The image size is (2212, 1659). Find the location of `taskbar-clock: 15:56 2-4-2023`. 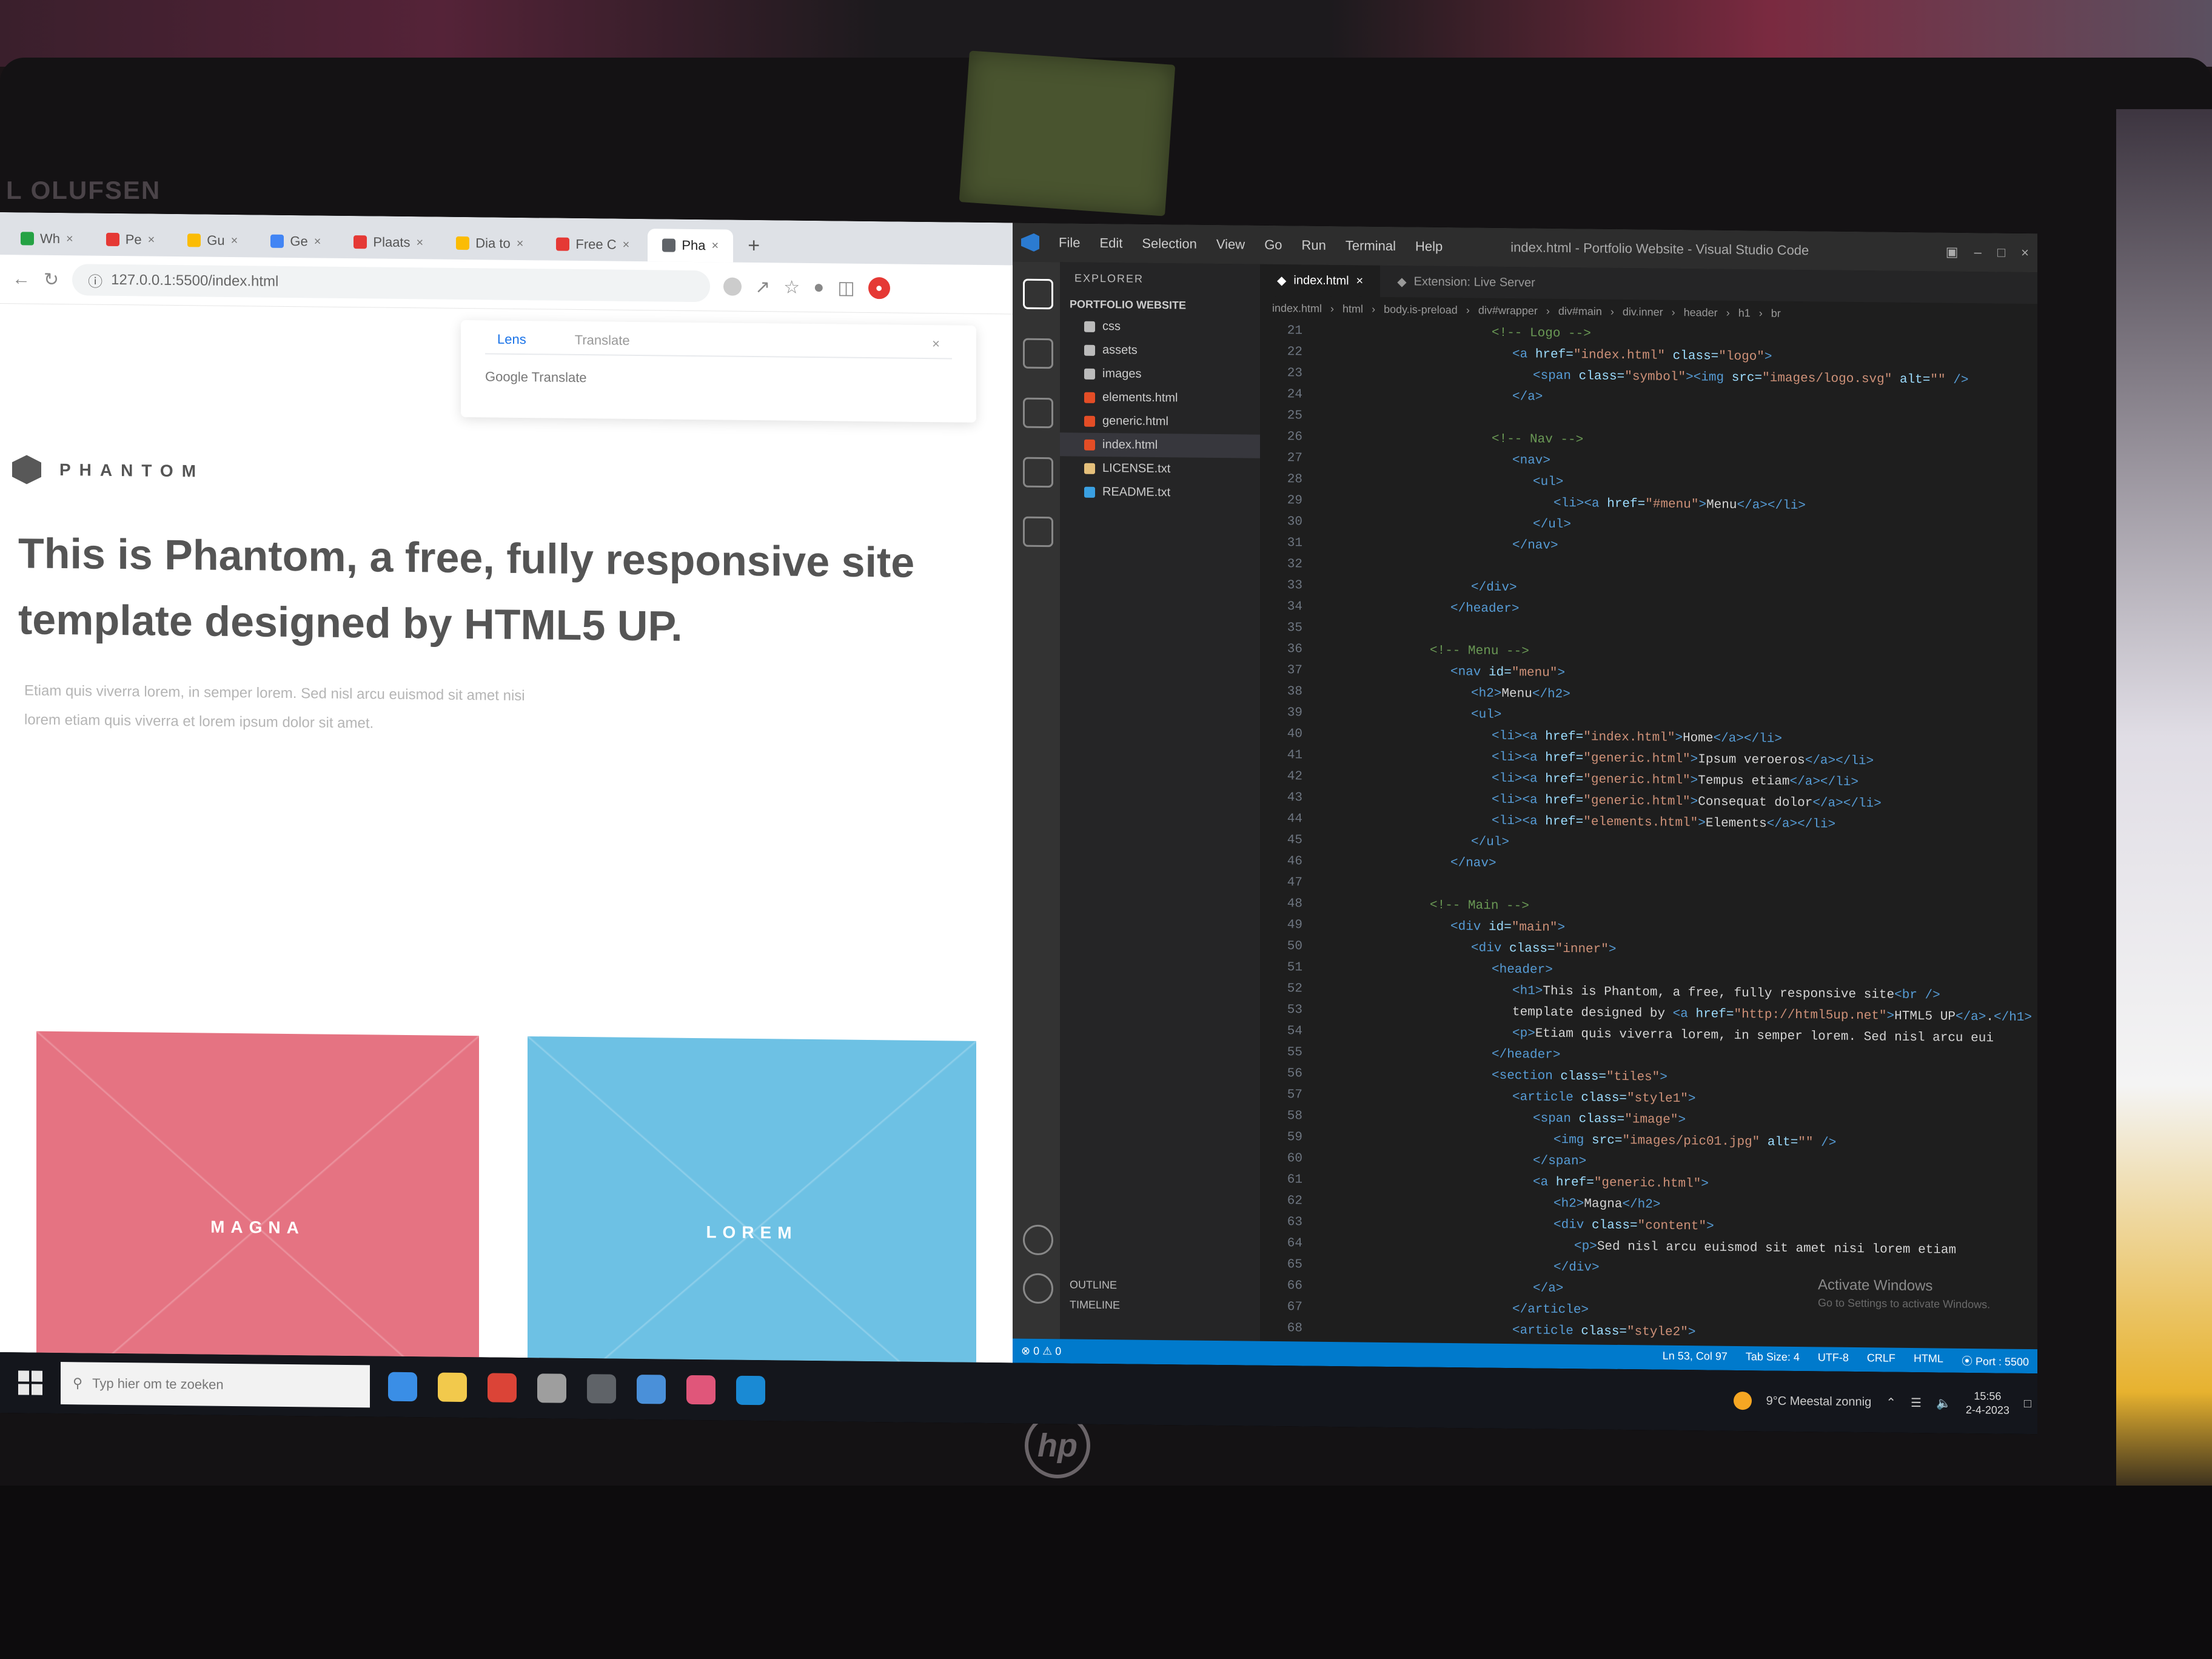

taskbar-clock: 15:56 2-4-2023 is located at coordinates (1987, 1403).